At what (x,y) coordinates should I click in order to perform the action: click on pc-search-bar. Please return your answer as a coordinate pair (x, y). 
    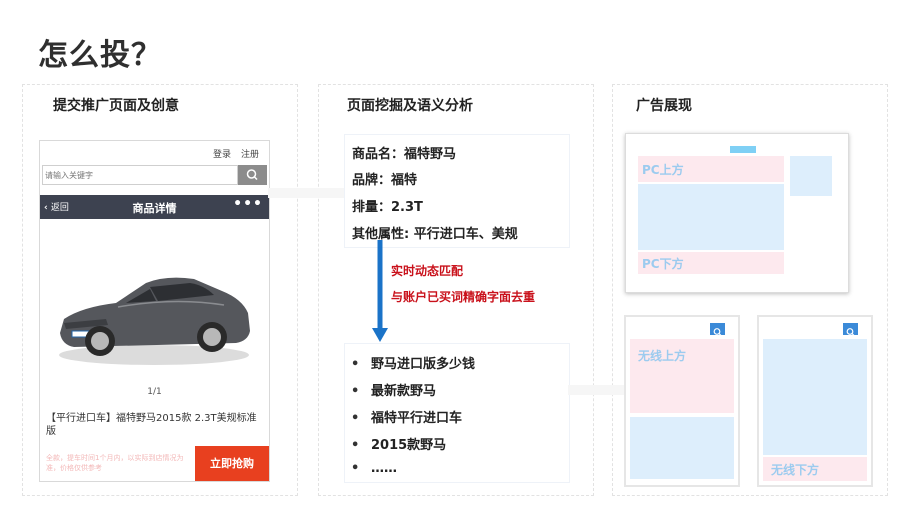
    Looking at the image, I should click on (743, 149).